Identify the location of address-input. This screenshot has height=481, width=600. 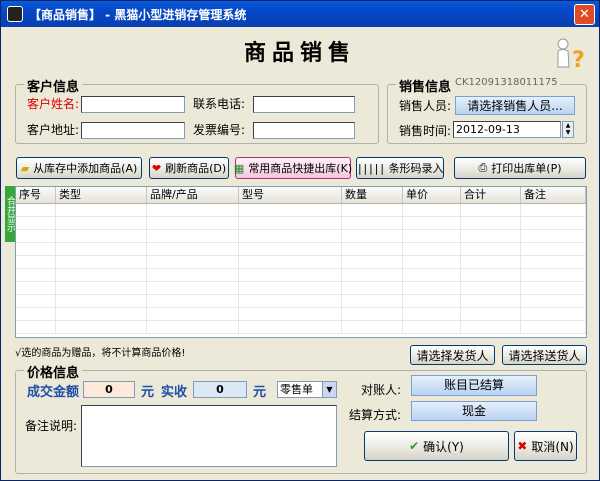
(133, 130).